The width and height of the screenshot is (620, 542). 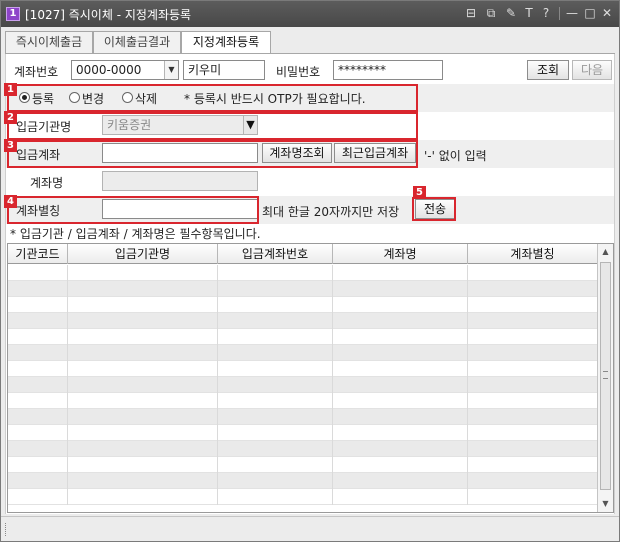 What do you see at coordinates (6, 529) in the screenshot?
I see `resize-grip-icon` at bounding box center [6, 529].